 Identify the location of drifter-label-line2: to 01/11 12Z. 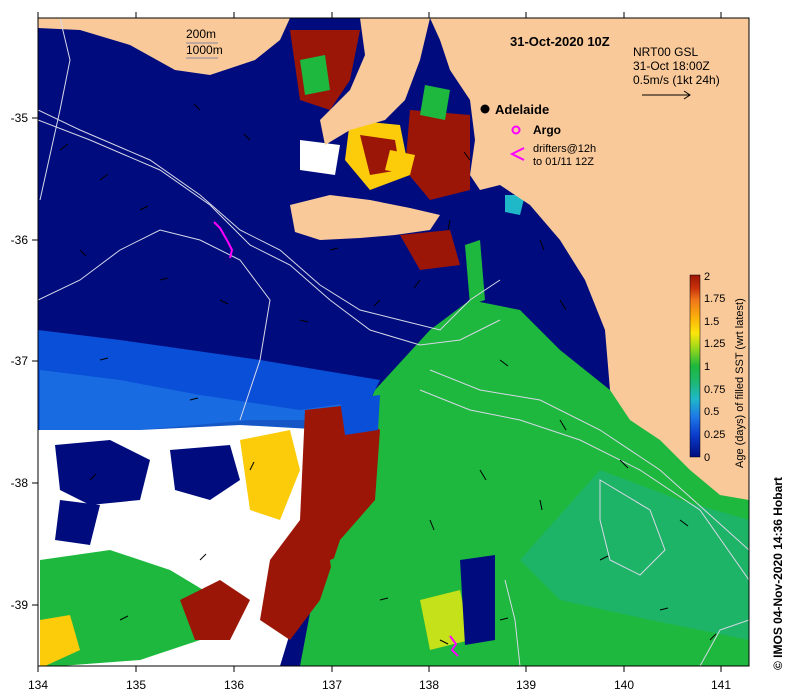
(563, 162).